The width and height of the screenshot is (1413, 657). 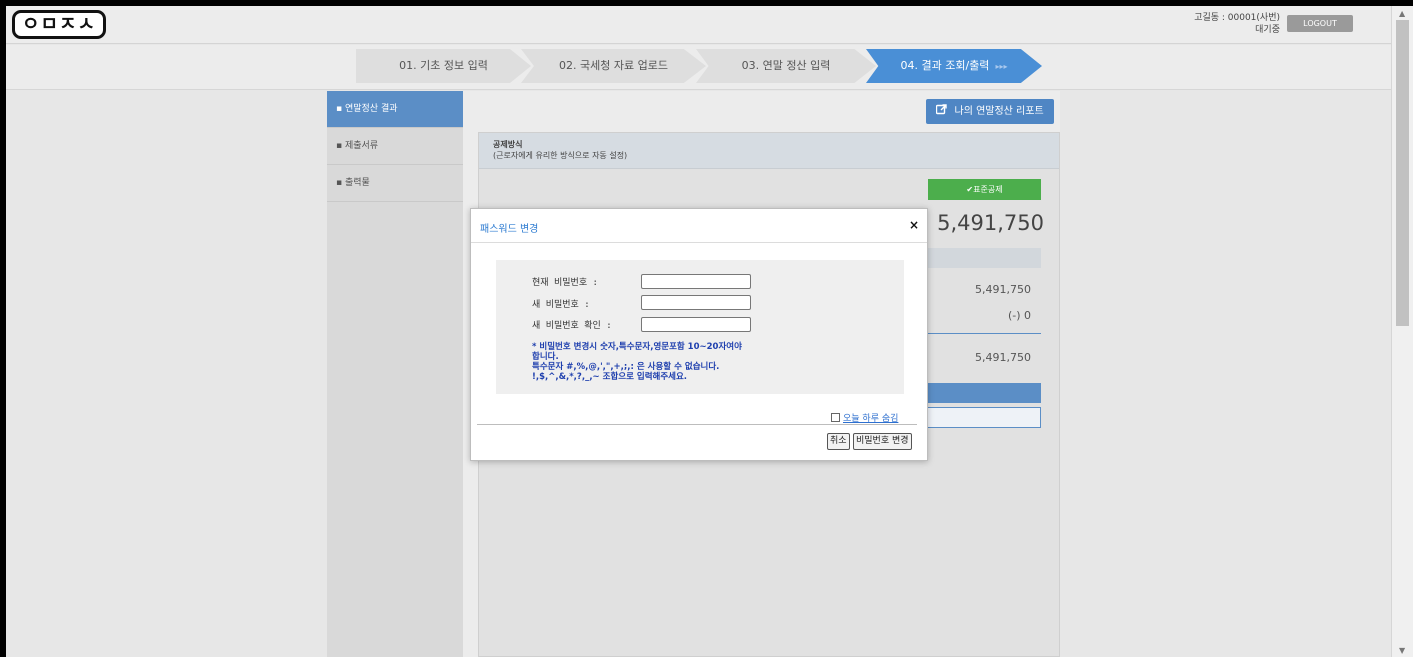 I want to click on report-button-label: 나의 연말정산 리포트, so click(x=999, y=111).